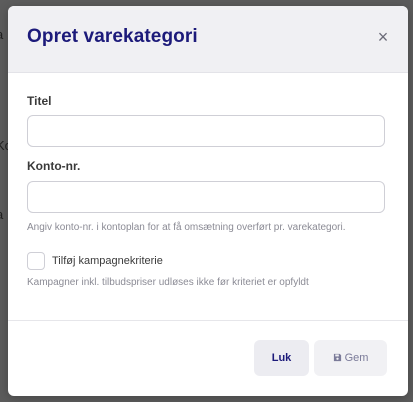  What do you see at coordinates (4, 145) in the screenshot?
I see `background-text-fragment: Ko` at bounding box center [4, 145].